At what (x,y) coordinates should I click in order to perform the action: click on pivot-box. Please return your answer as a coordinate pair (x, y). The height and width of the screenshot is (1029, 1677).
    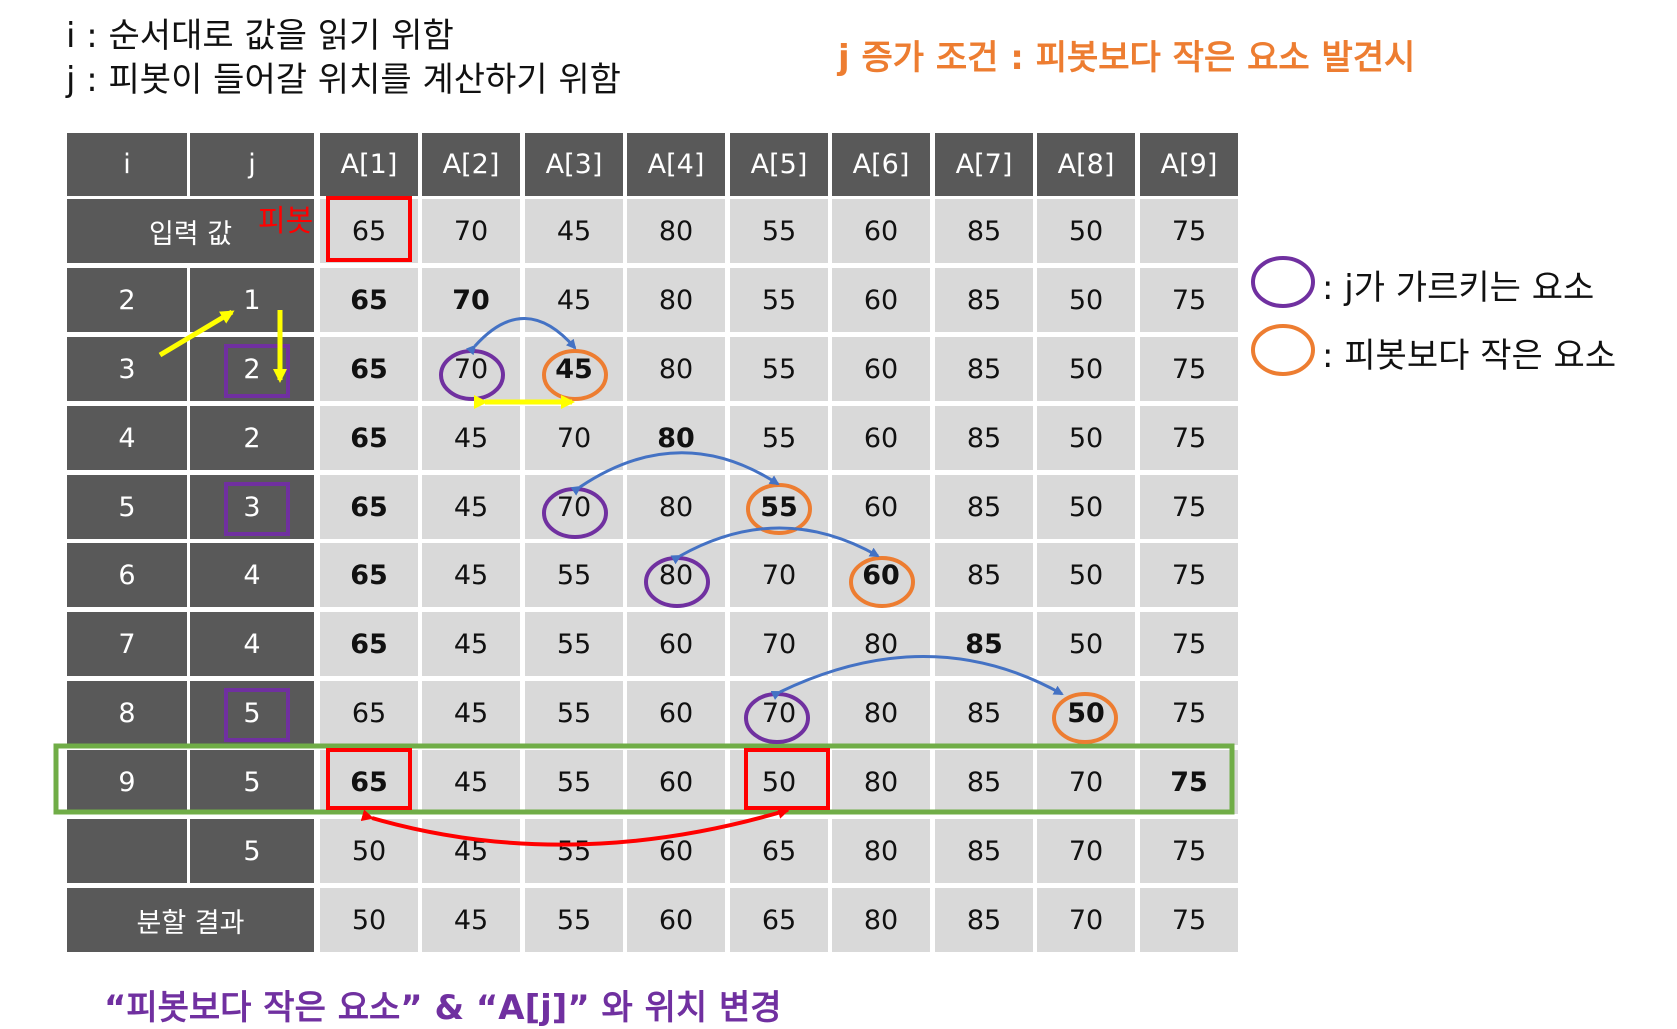
    Looking at the image, I should click on (369, 229).